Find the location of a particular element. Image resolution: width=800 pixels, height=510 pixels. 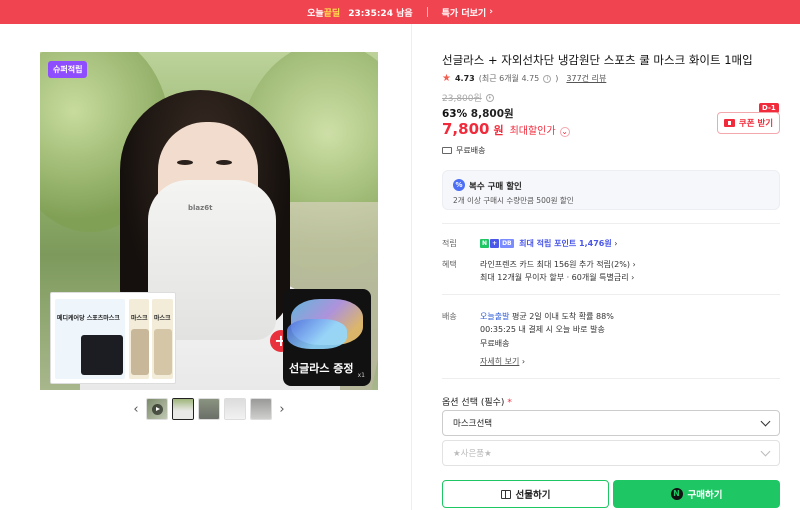

promo-more-link: 특가 더보기 › is located at coordinates (467, 12).